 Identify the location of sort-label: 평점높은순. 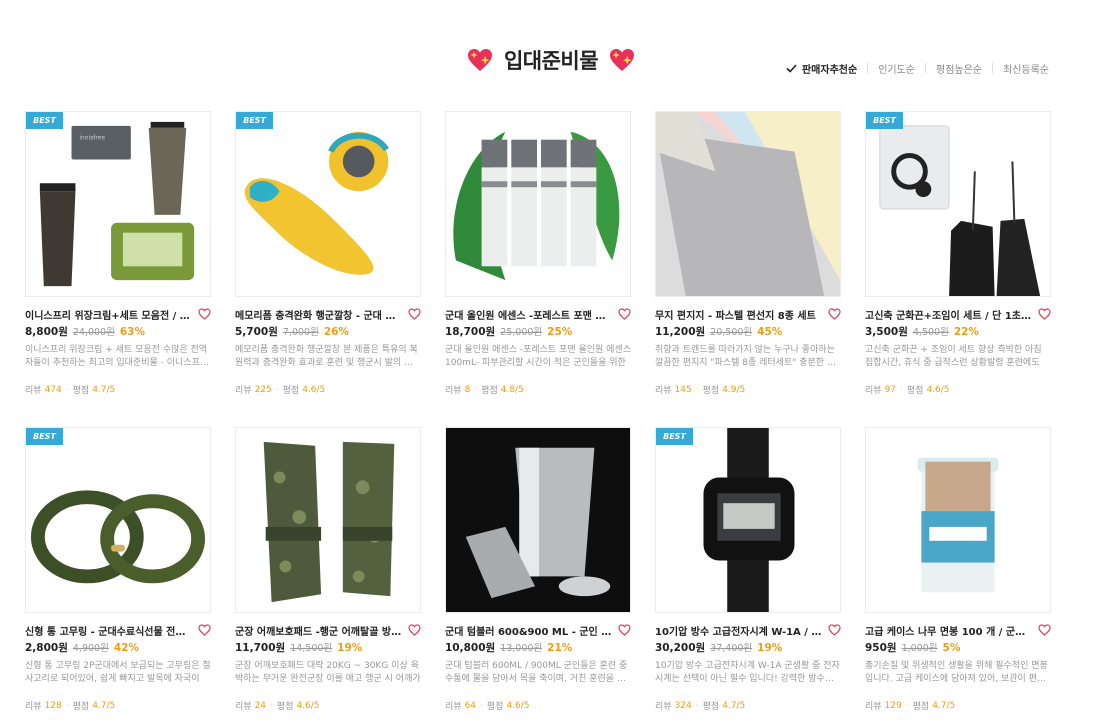
(959, 70).